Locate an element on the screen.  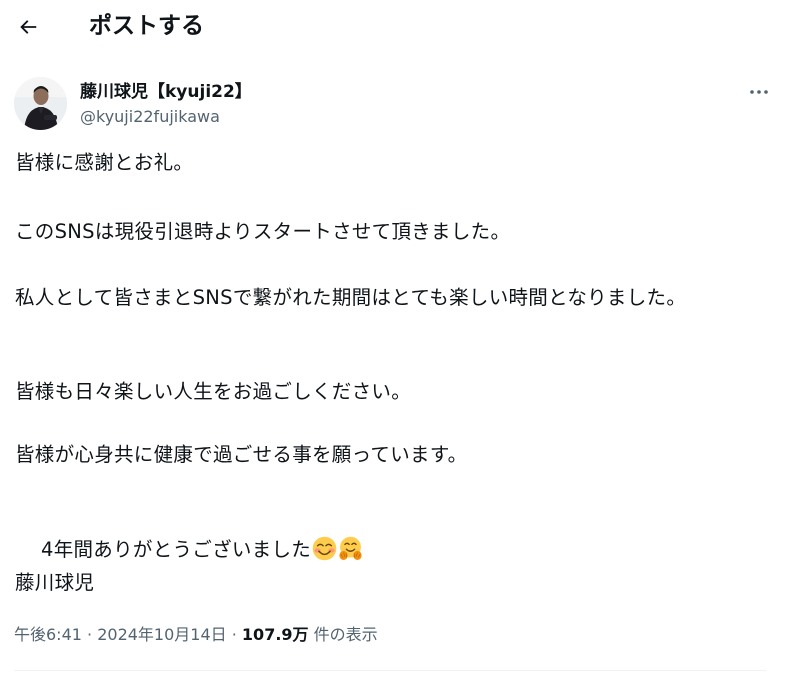
more-options-button is located at coordinates (759, 92).